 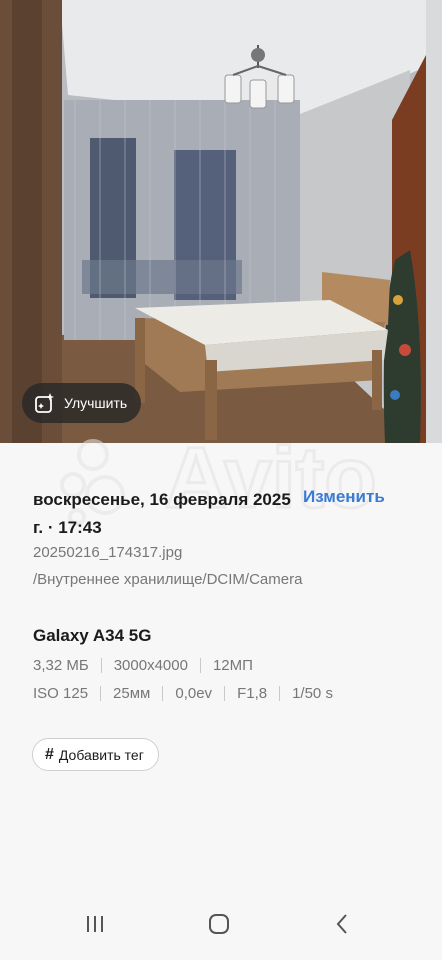 I want to click on home-icon, so click(x=219, y=924).